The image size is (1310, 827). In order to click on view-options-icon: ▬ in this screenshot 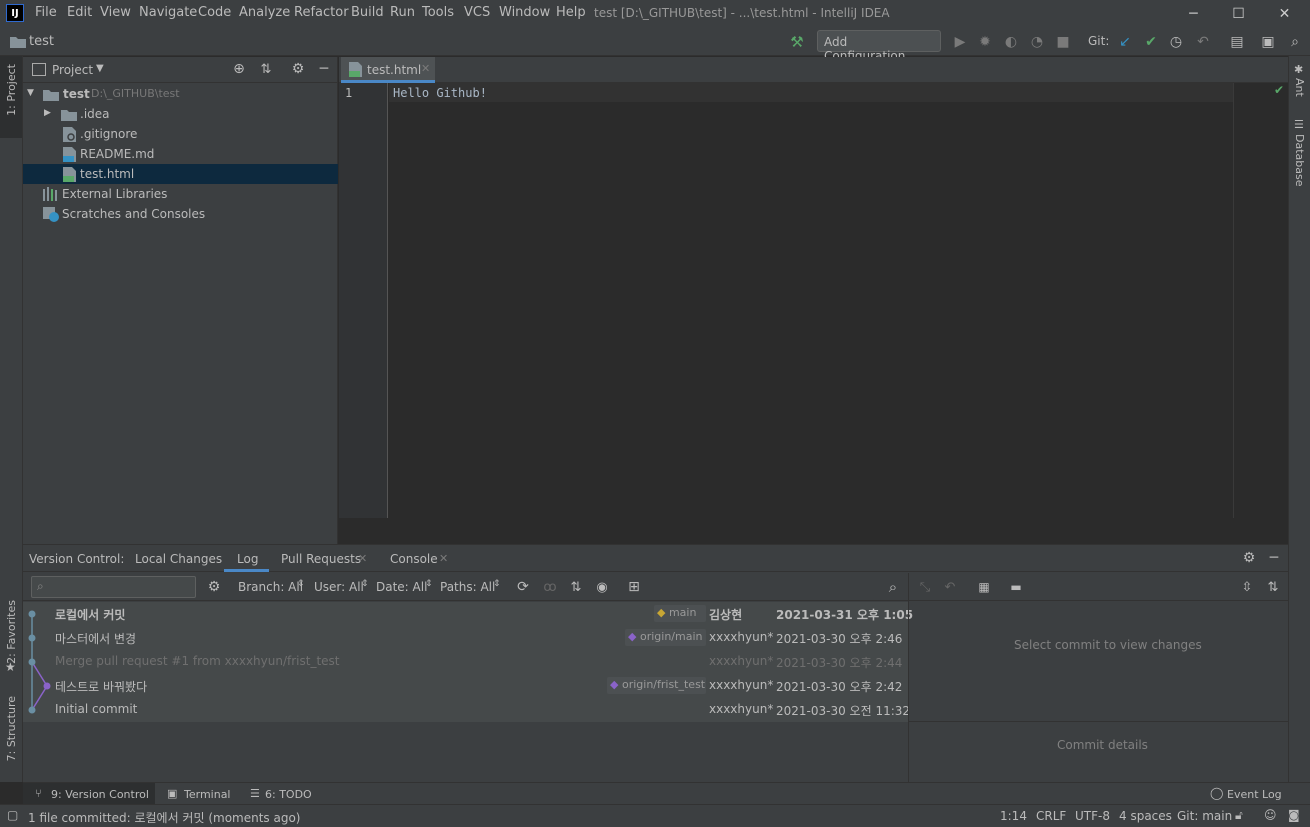, I will do `click(1016, 587)`.